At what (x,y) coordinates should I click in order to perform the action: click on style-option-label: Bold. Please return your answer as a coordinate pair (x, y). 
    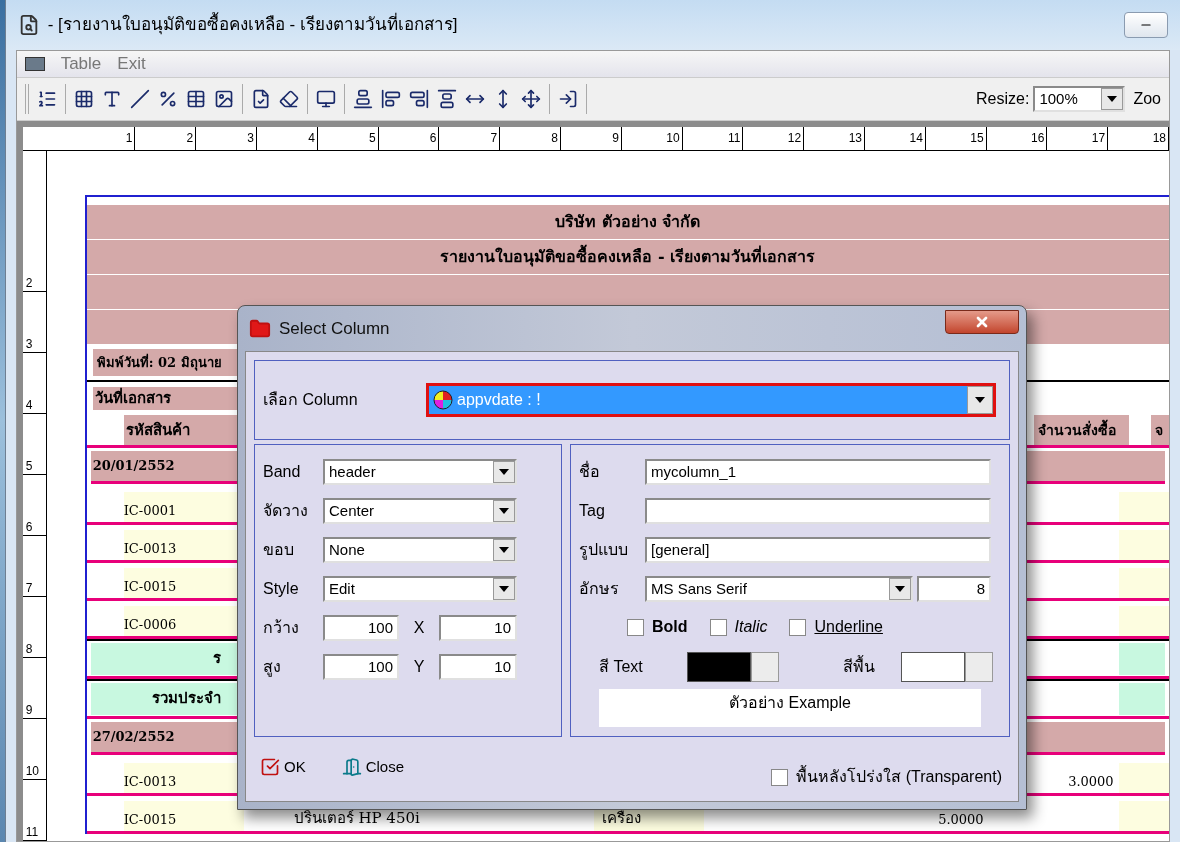
    Looking at the image, I should click on (670, 627).